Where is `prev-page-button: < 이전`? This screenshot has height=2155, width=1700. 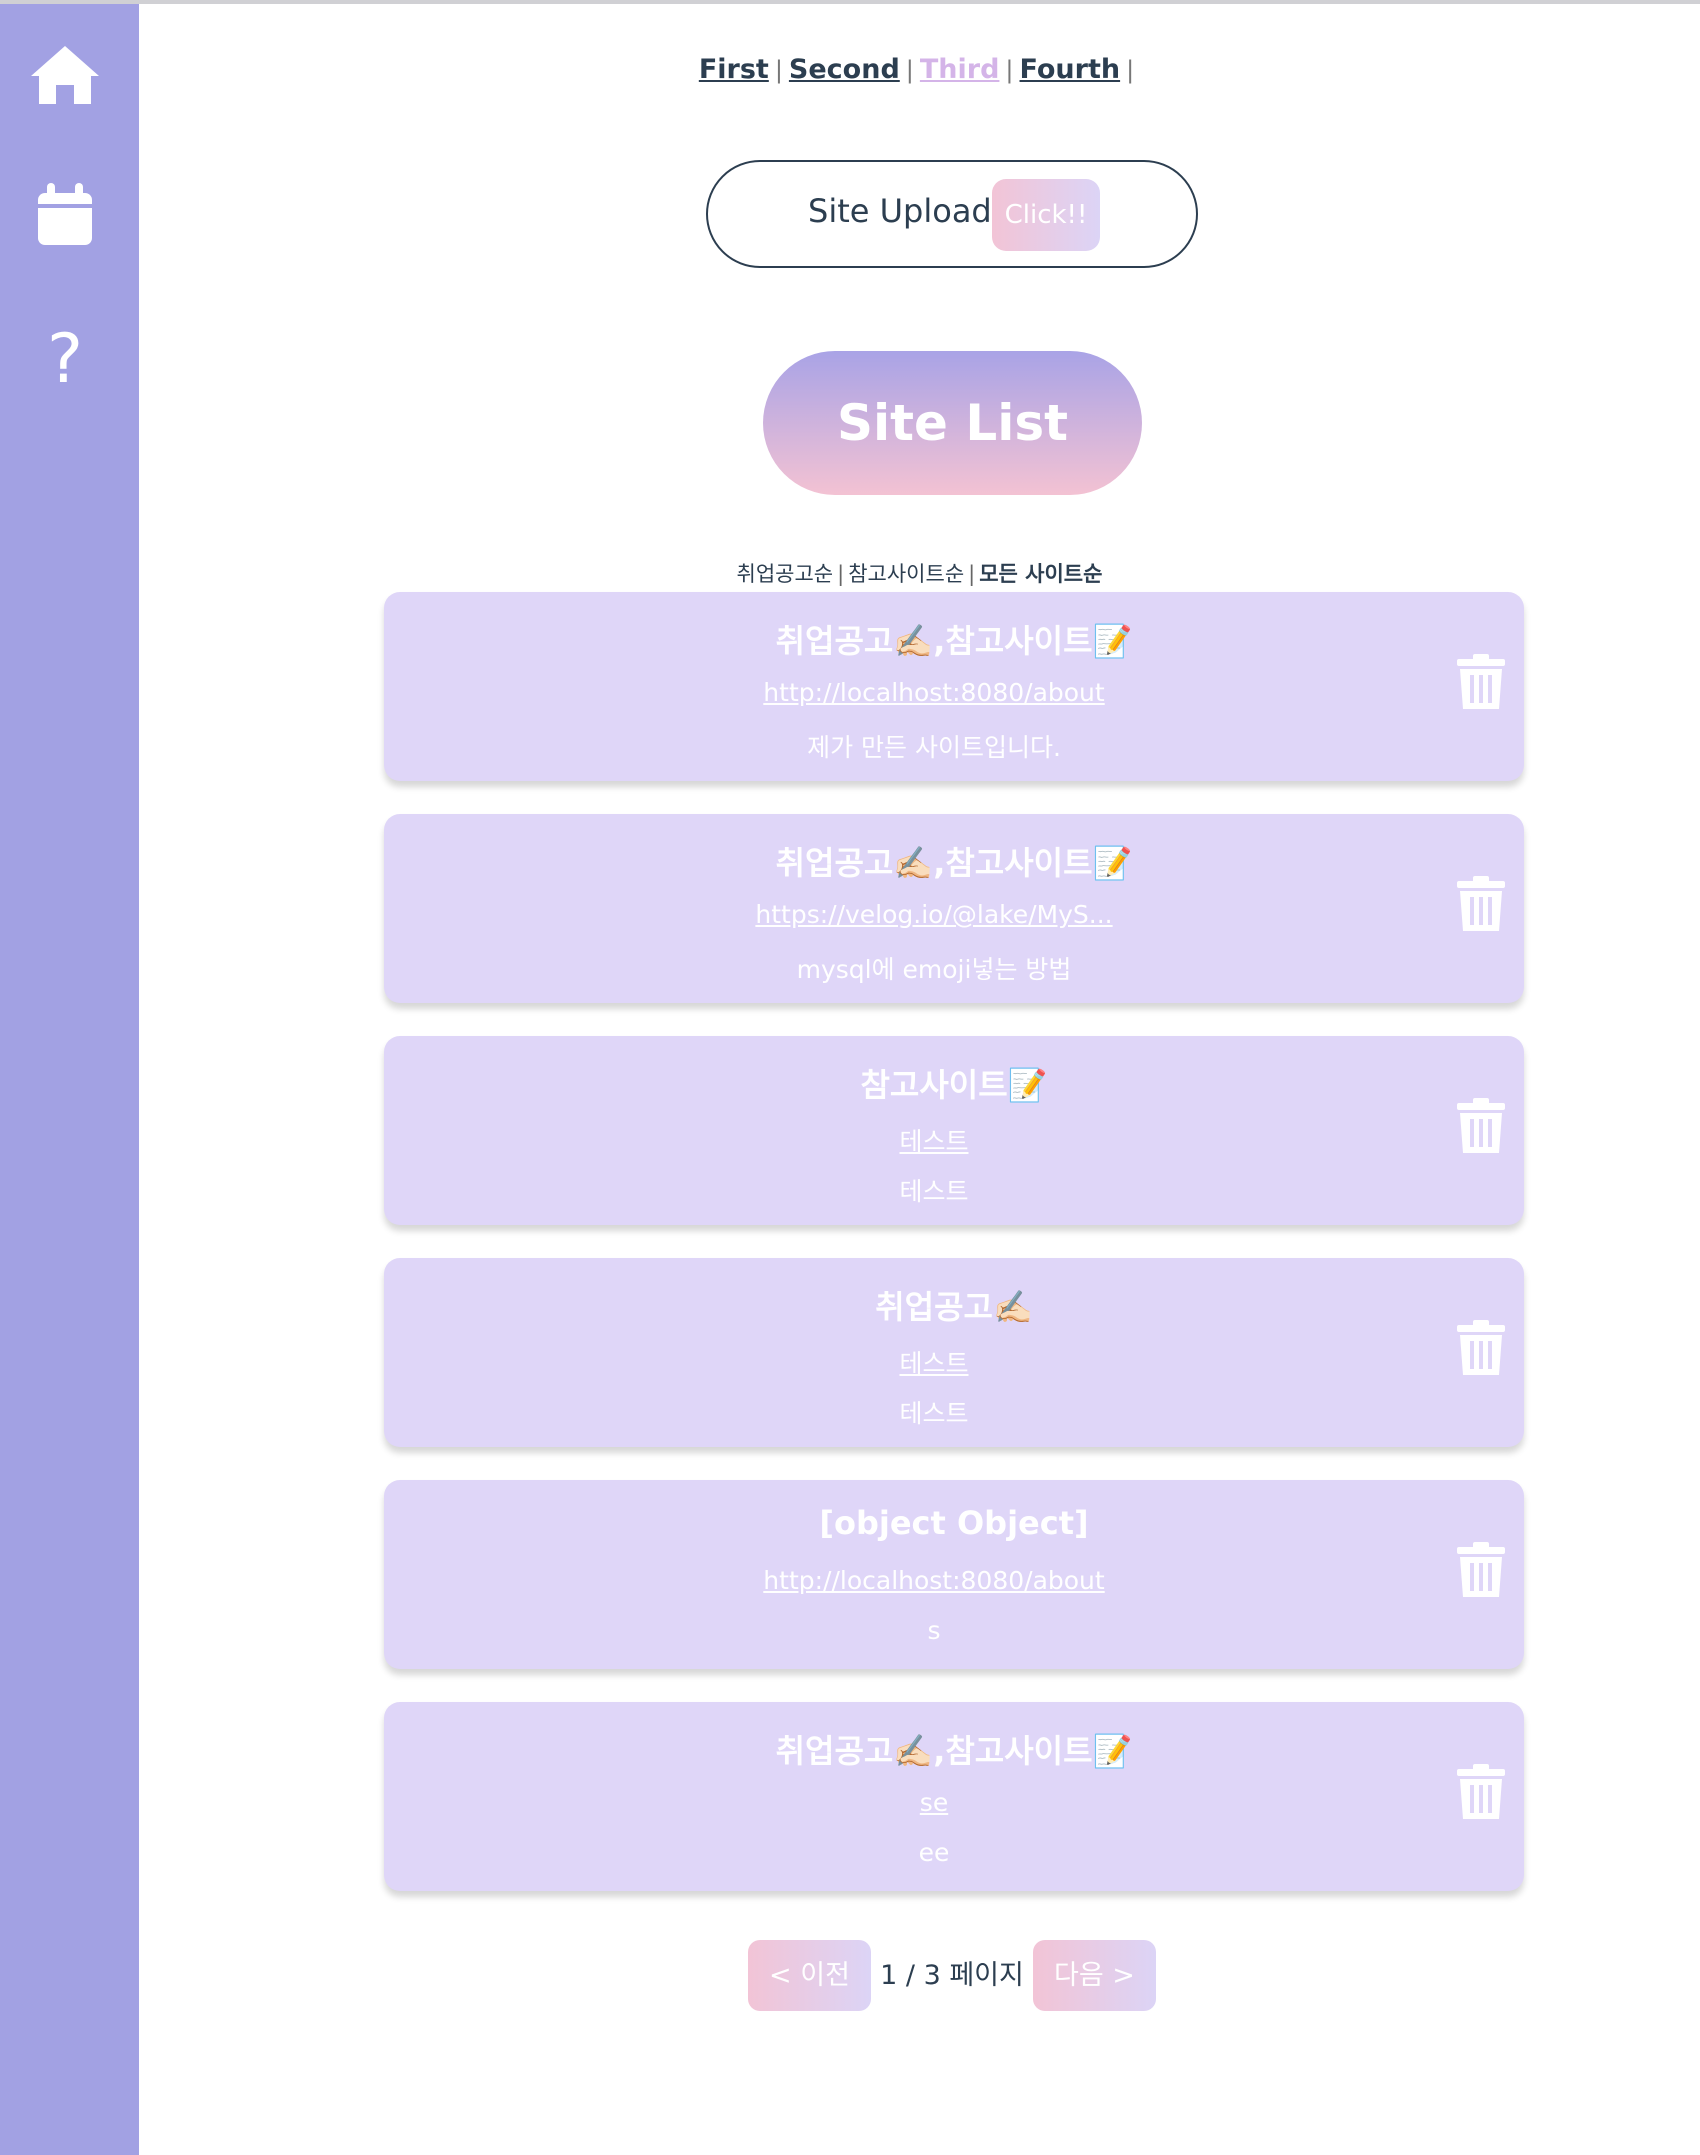 prev-page-button: < 이전 is located at coordinates (809, 1975).